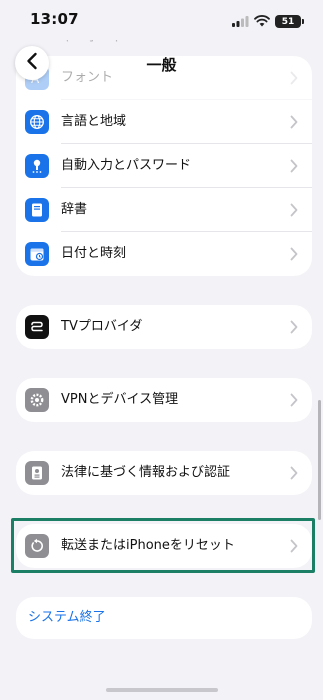 The width and height of the screenshot is (323, 700). I want to click on settings-row-tv-provider: TVプロバイダ, so click(164, 327).